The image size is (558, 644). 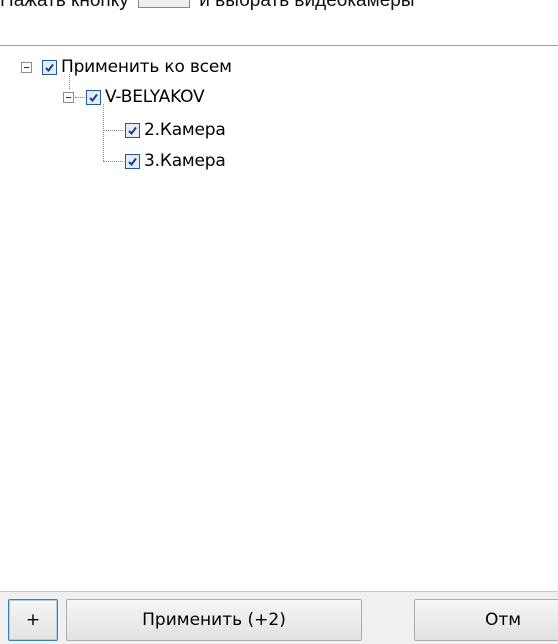 I want to click on tree-node-label: 3.Камера, so click(x=185, y=161).